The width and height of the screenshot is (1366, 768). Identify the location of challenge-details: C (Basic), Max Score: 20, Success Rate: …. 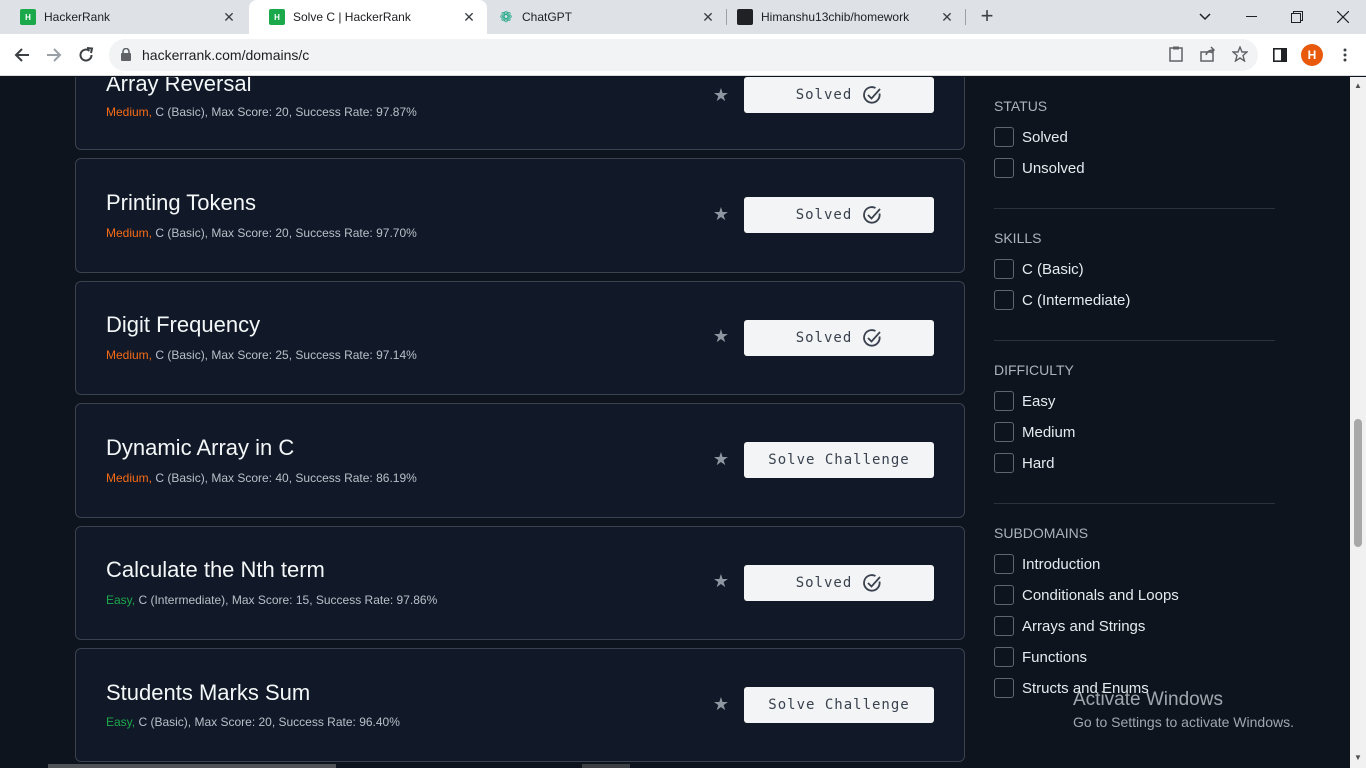
(284, 233).